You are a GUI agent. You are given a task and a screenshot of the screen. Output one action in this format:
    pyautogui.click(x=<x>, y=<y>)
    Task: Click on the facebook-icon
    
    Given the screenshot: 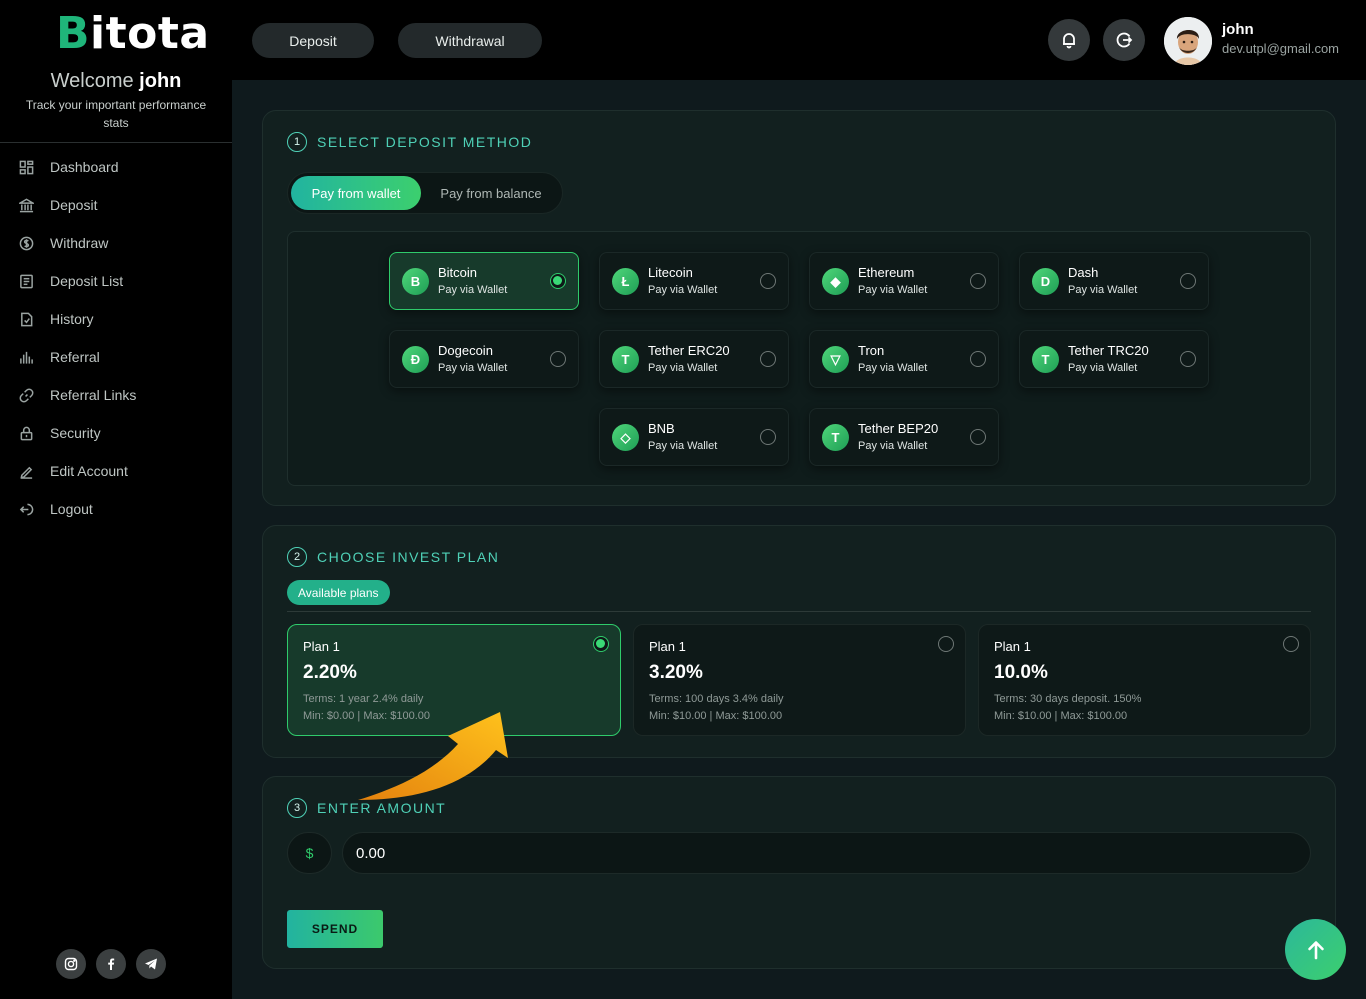 What is the action you would take?
    pyautogui.click(x=111, y=964)
    